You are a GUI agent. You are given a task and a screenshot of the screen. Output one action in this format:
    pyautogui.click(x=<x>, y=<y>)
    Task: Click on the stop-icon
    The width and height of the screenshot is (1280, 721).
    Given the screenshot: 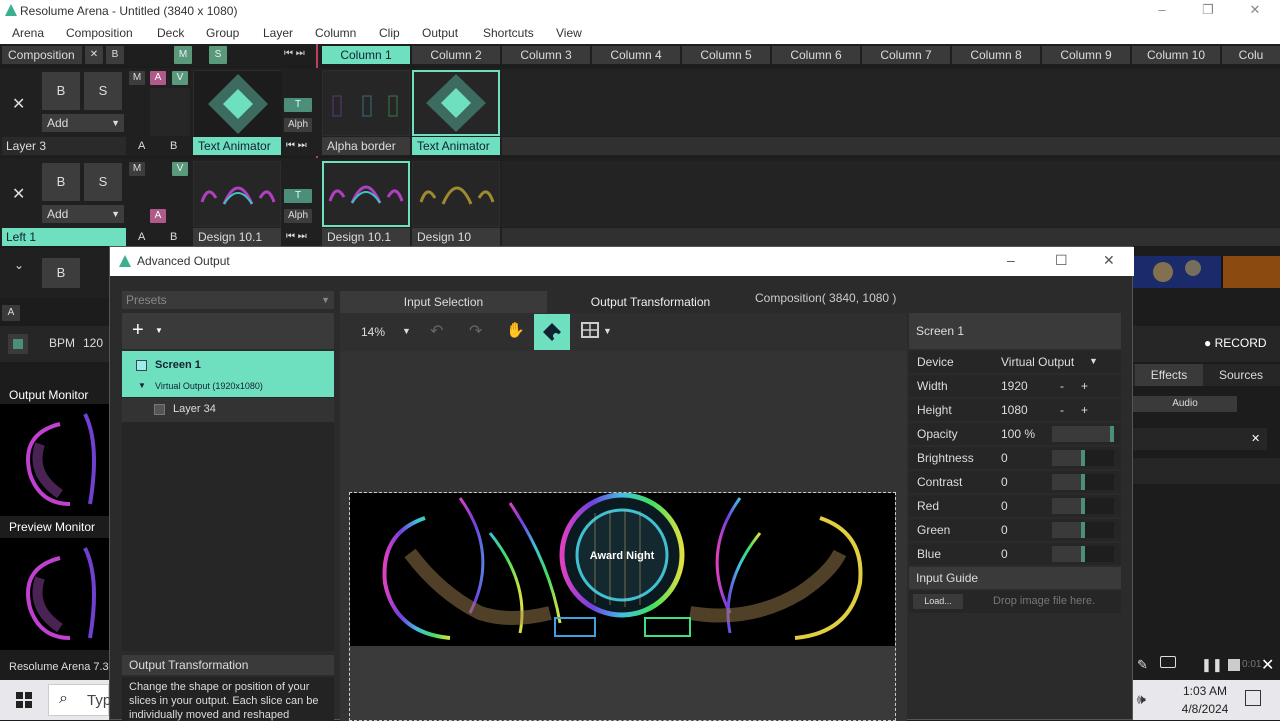 What is the action you would take?
    pyautogui.click(x=1234, y=665)
    